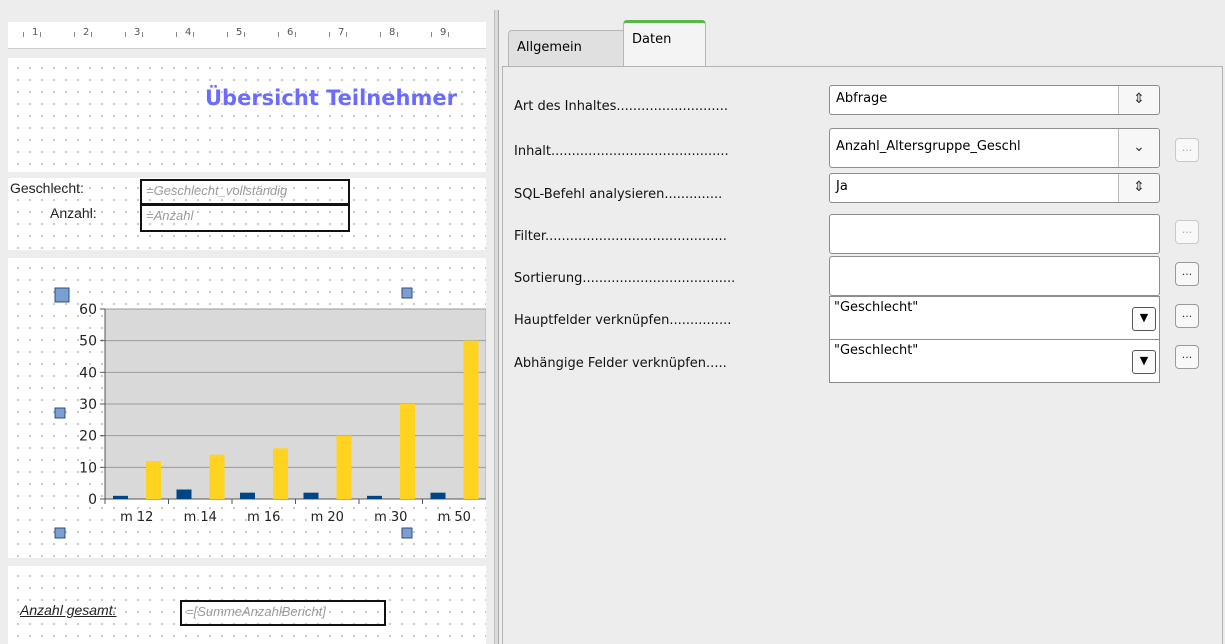 The image size is (1225, 644). Describe the element at coordinates (247, 115) in the screenshot. I see `report-header-section` at that location.